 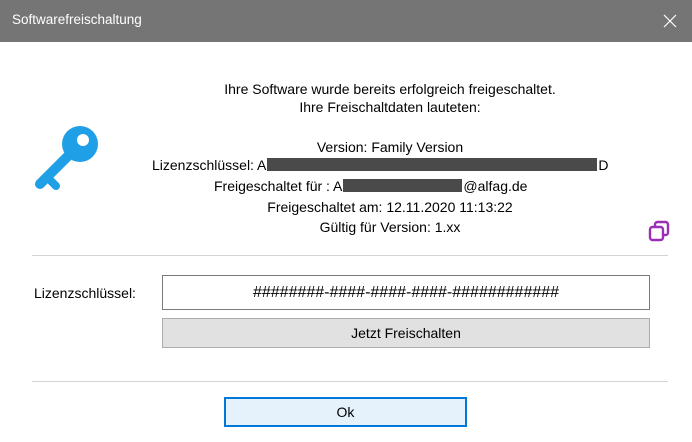 What do you see at coordinates (345, 412) in the screenshot?
I see `ok-button: Ok` at bounding box center [345, 412].